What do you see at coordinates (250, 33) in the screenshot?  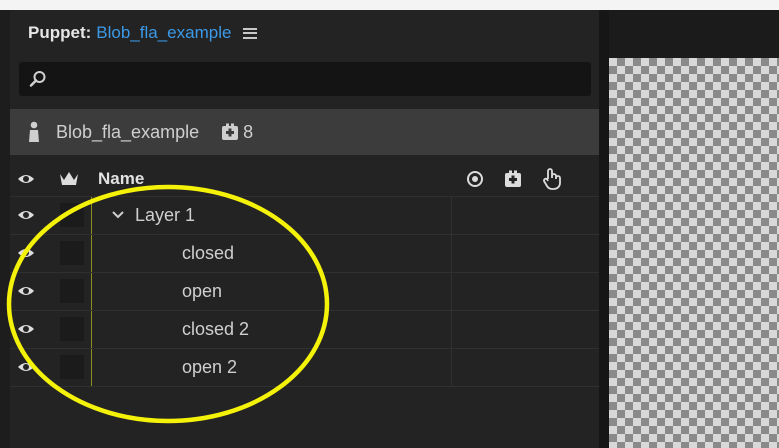 I see `hamburger-icon` at bounding box center [250, 33].